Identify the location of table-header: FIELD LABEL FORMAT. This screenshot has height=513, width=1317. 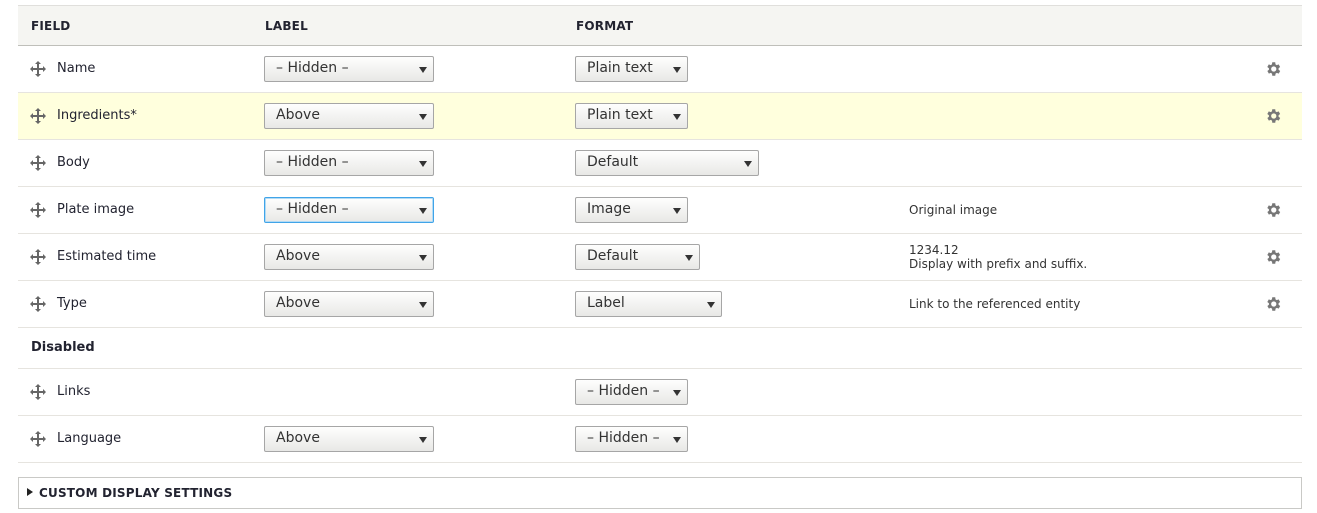
(660, 25).